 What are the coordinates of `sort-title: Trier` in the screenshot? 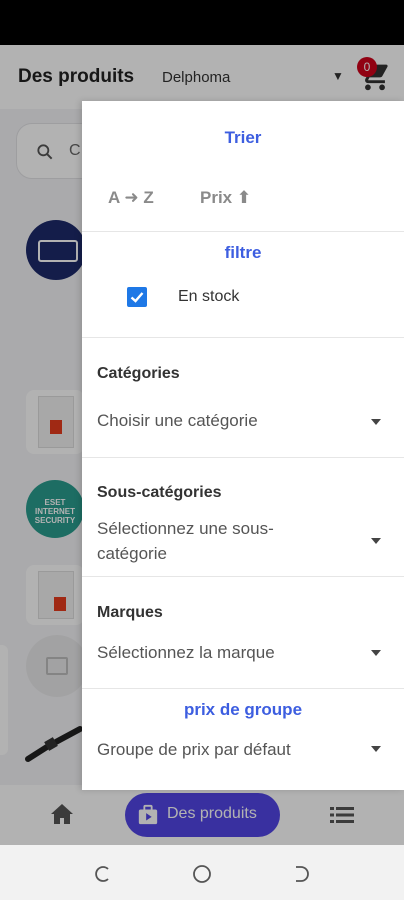 It's located at (243, 137).